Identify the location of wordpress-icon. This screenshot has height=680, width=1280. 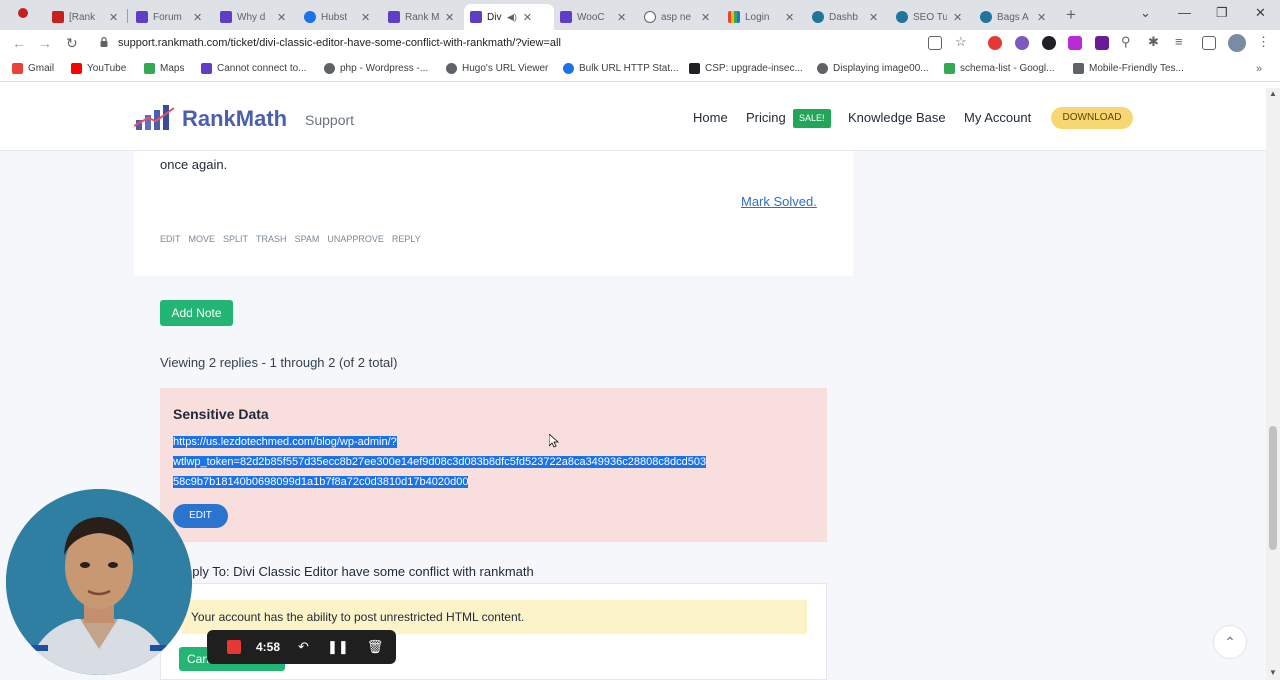
(986, 17).